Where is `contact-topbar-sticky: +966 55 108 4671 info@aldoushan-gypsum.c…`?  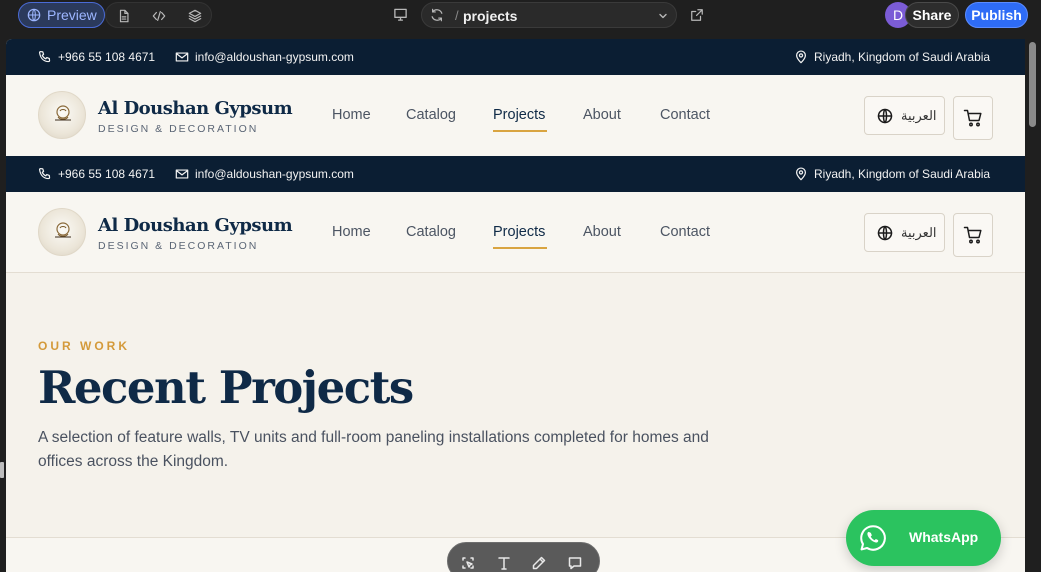
contact-topbar-sticky: +966 55 108 4671 info@aldoushan-gypsum.c… is located at coordinates (515, 174).